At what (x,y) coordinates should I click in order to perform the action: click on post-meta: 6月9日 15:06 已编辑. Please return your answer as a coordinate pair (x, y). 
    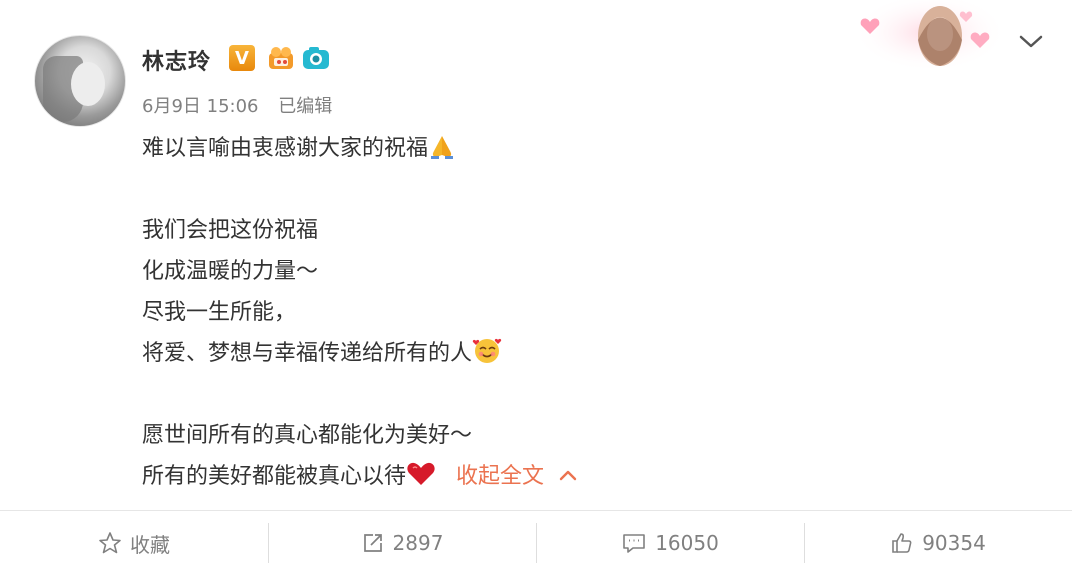
    Looking at the image, I should click on (244, 105).